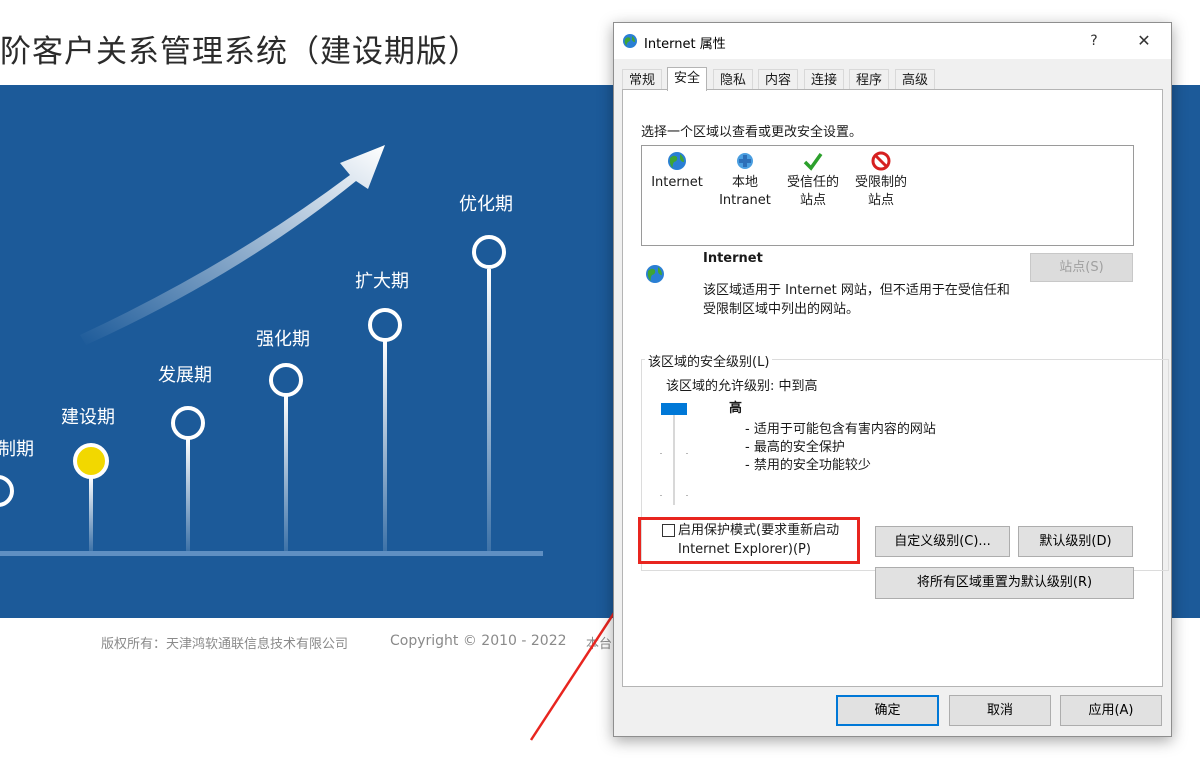  Describe the element at coordinates (808, 465) in the screenshot. I see `level-bullet: - 禁用的安全功能较少` at that location.